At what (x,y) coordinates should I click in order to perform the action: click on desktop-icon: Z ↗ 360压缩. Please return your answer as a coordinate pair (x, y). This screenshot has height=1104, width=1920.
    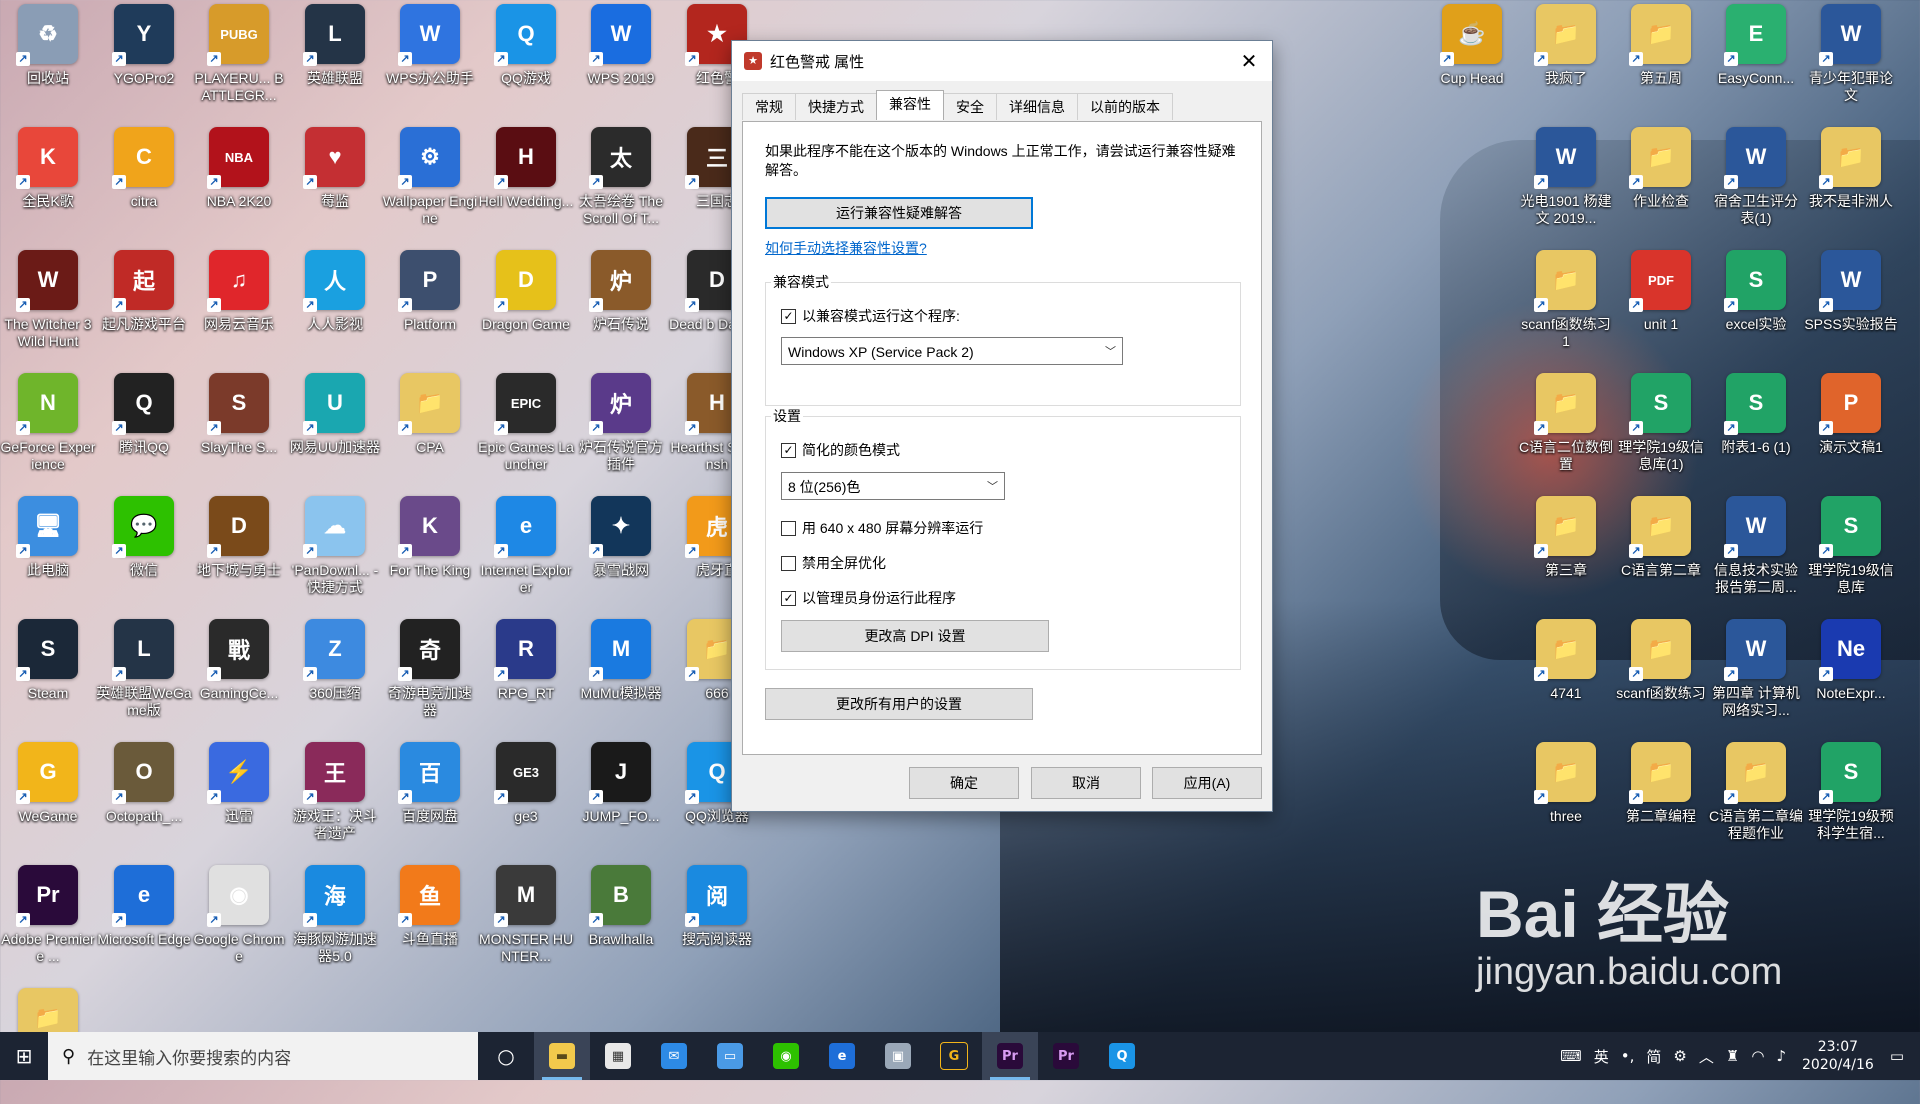
    Looking at the image, I should click on (335, 675).